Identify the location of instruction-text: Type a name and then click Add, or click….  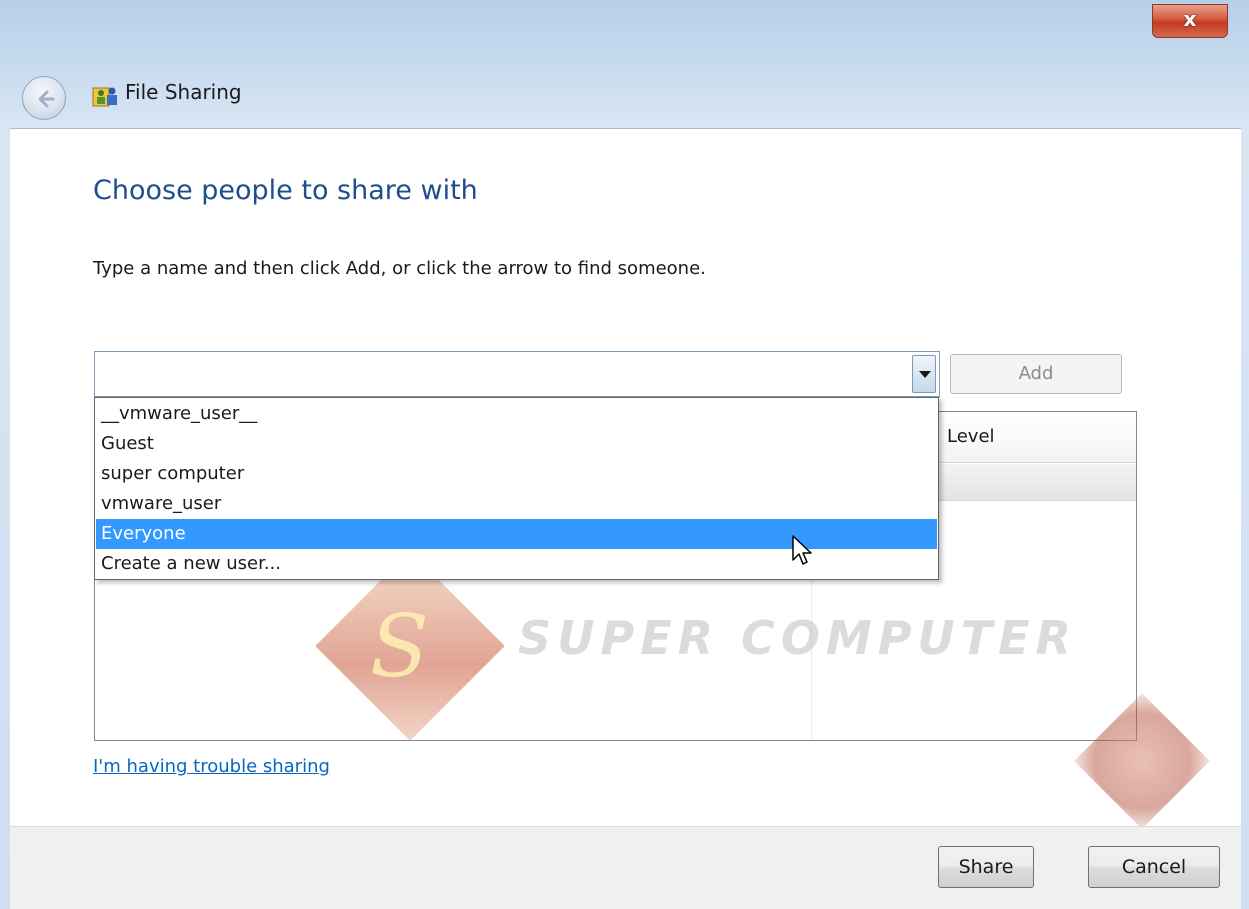
(399, 268).